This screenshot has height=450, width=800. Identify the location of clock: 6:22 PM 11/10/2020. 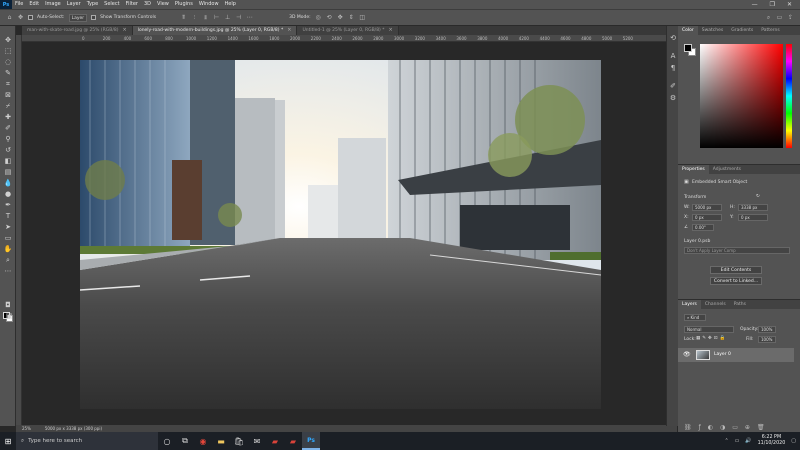
(772, 441).